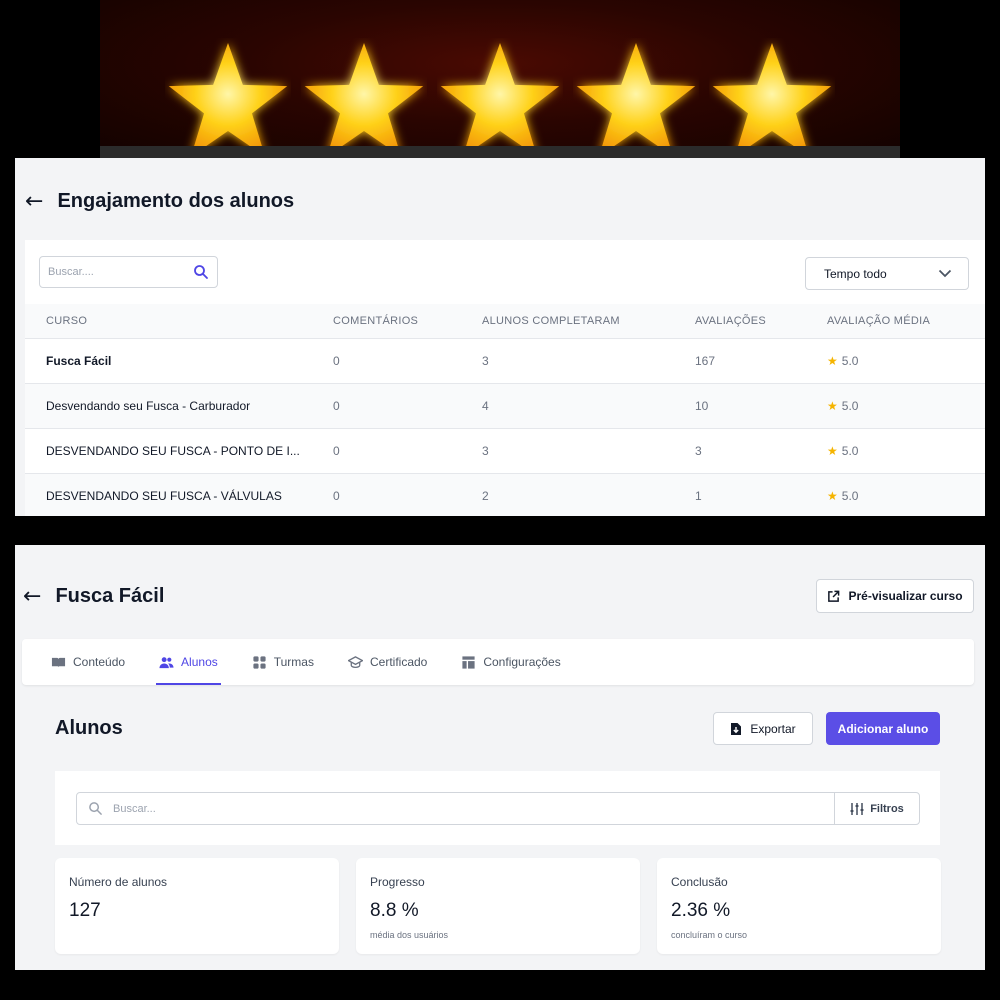  I want to click on table-row: Fusca Fácil 0 3 167 ★ 5.0, so click(505, 361).